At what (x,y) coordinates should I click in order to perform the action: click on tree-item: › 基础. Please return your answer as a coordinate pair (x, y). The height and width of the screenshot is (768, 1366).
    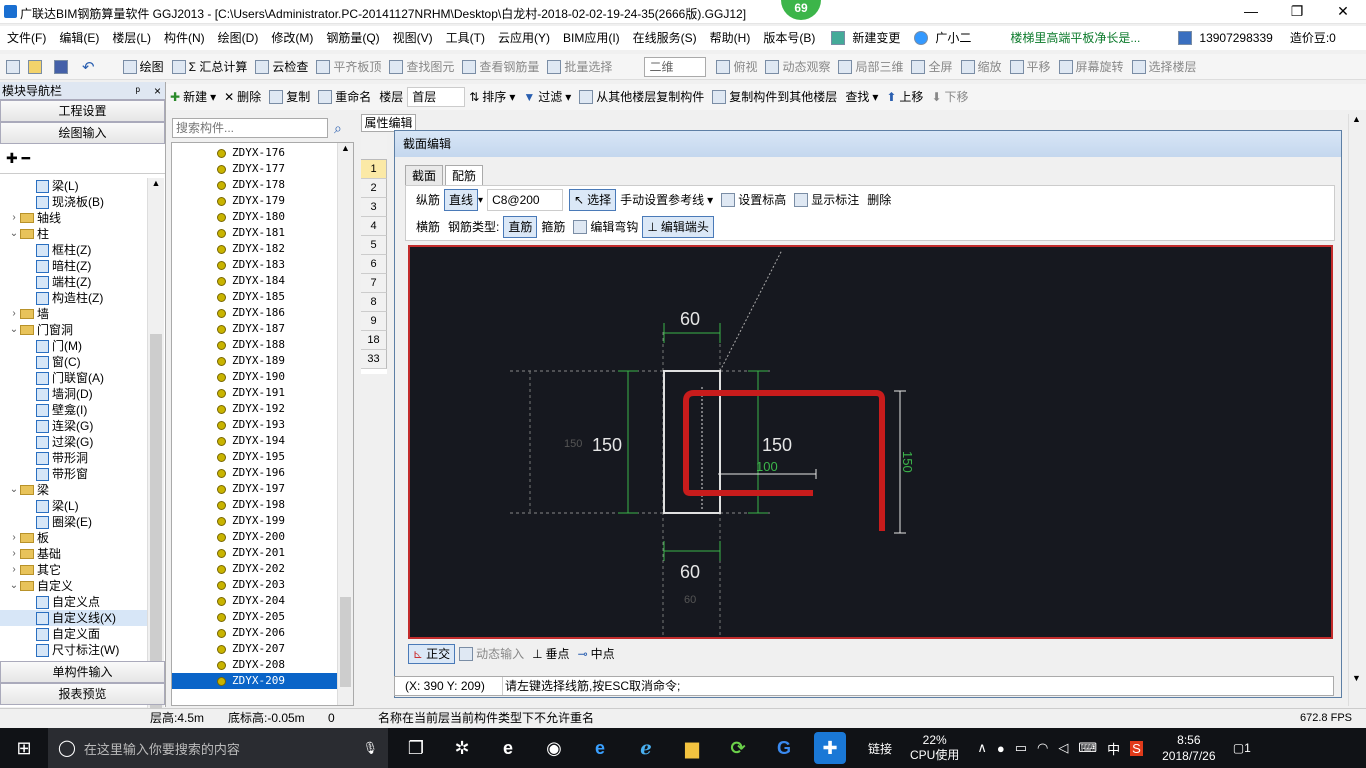
    Looking at the image, I should click on (74, 554).